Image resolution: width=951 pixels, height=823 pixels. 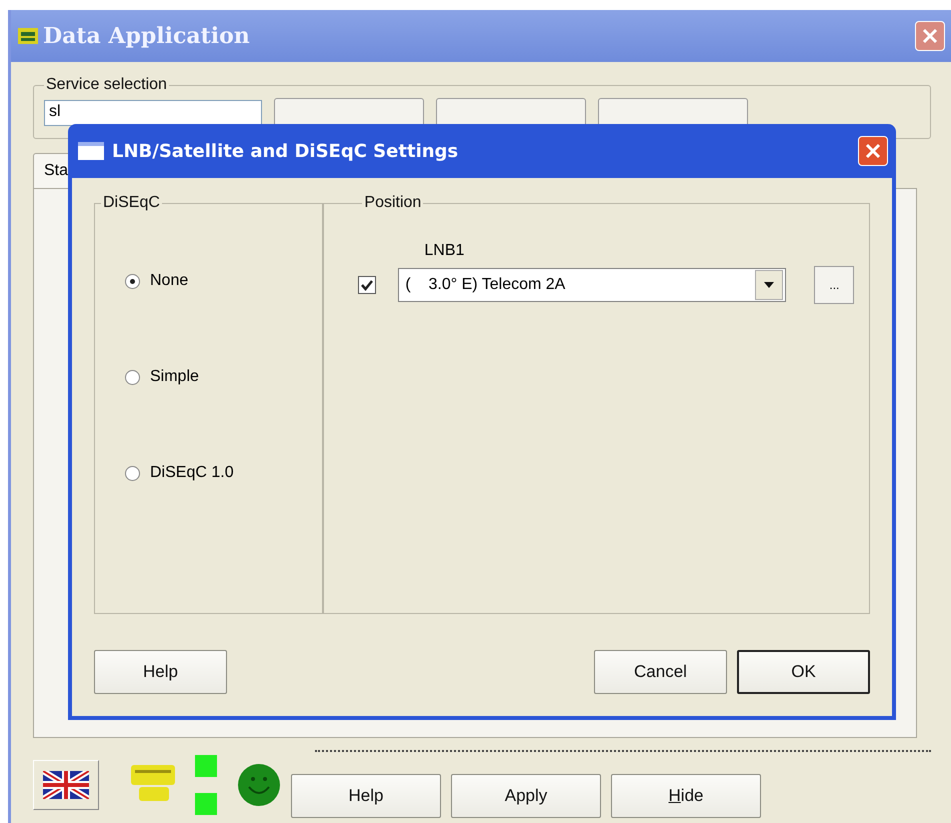 I want to click on footer-button: Apply, so click(x=526, y=796).